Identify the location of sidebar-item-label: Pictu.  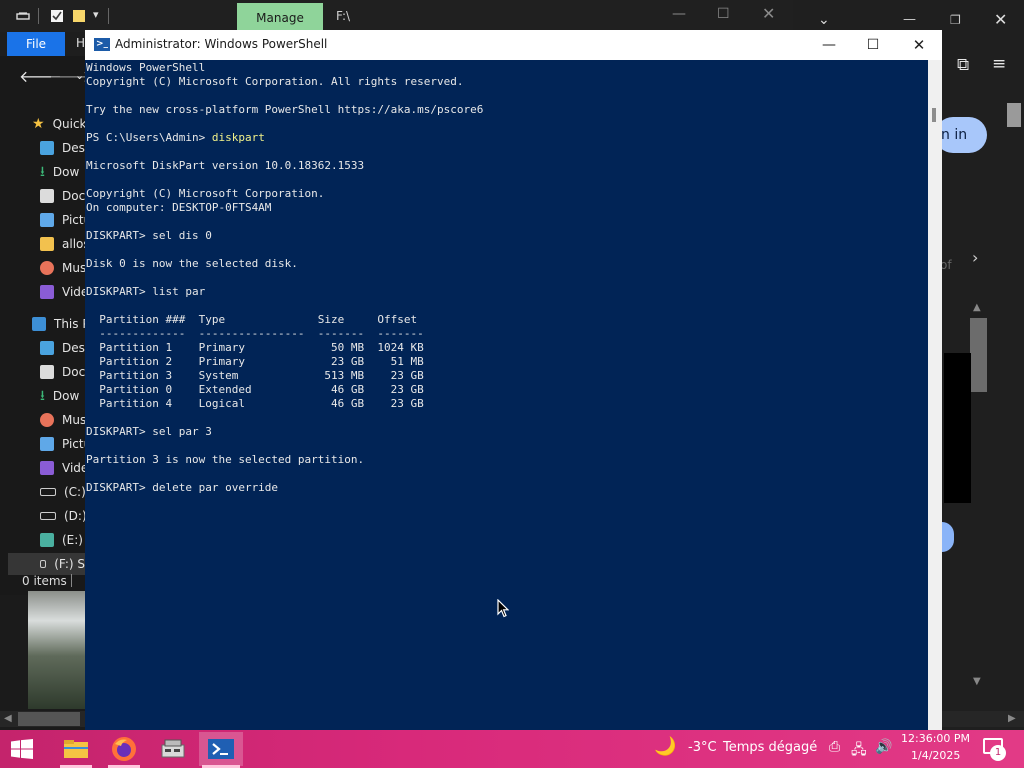
(73, 444).